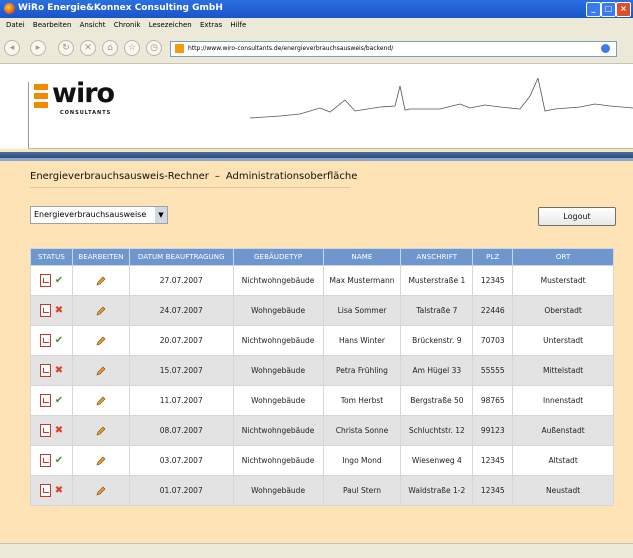 Image resolution: width=633 pixels, height=558 pixels. What do you see at coordinates (437, 430) in the screenshot?
I see `address-cell: Schluchtstr. 12` at bounding box center [437, 430].